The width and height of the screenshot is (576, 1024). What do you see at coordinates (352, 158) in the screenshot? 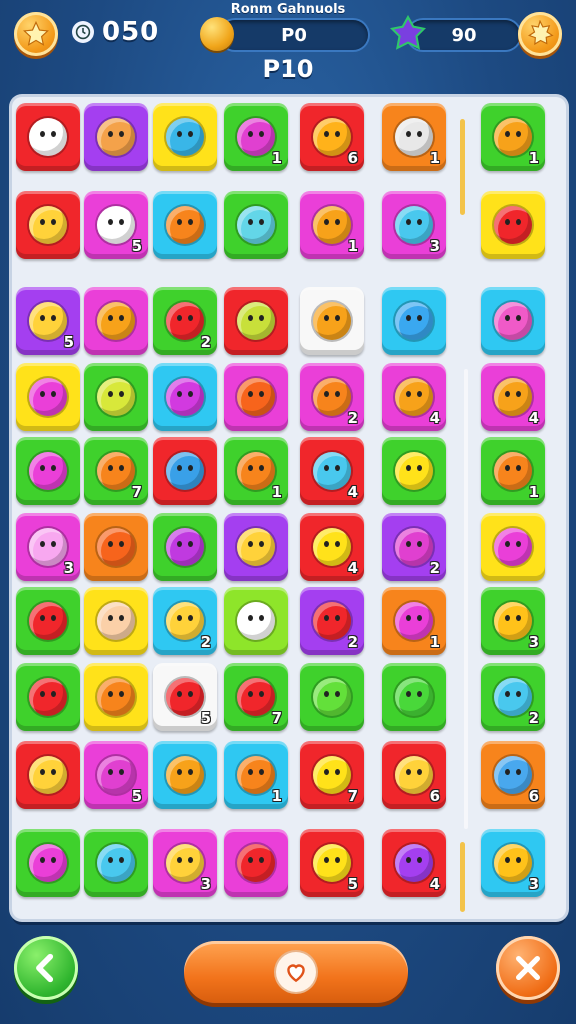
I see `tile-count: 6` at bounding box center [352, 158].